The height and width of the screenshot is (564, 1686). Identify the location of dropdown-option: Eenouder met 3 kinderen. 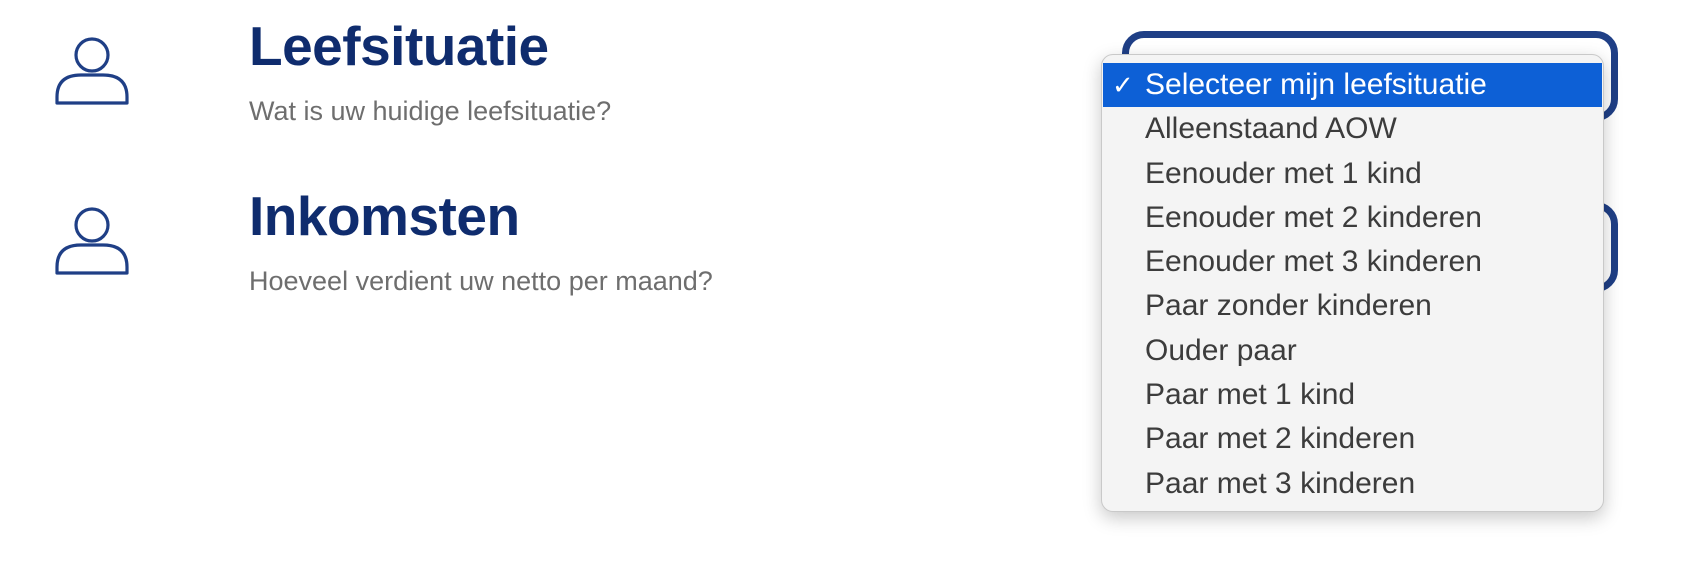
(1352, 262).